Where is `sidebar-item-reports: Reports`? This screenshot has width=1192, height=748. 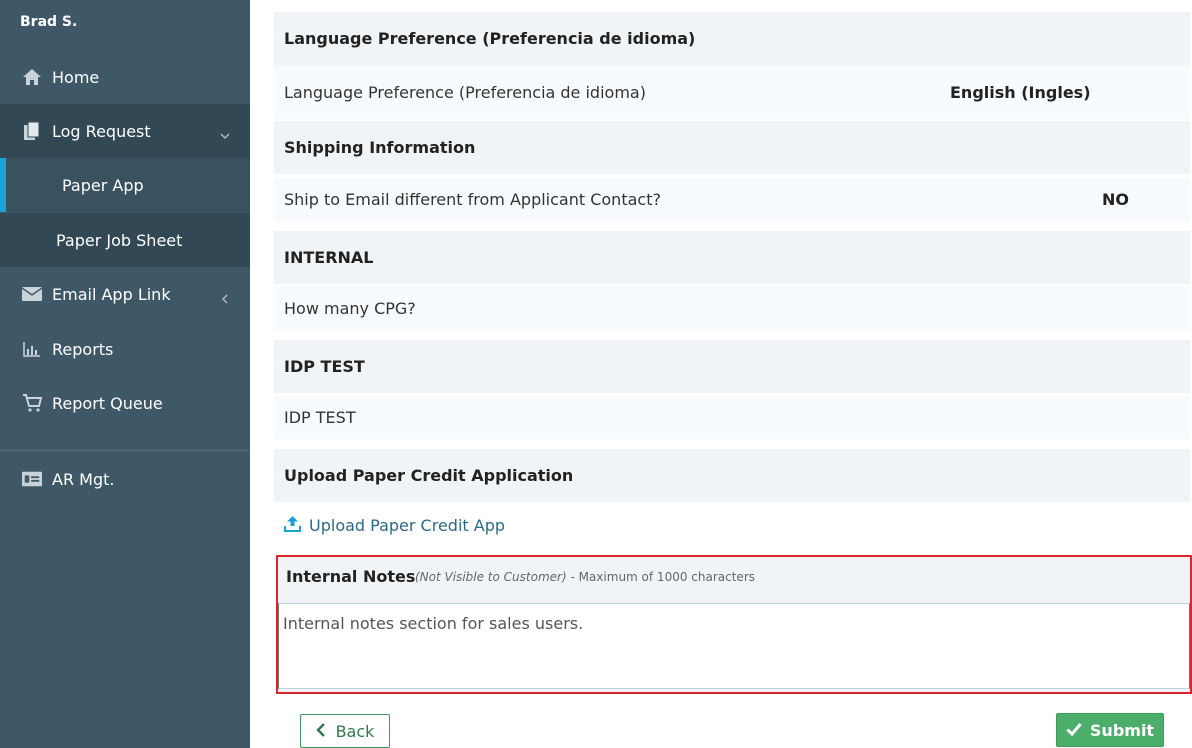 sidebar-item-reports: Reports is located at coordinates (125, 349).